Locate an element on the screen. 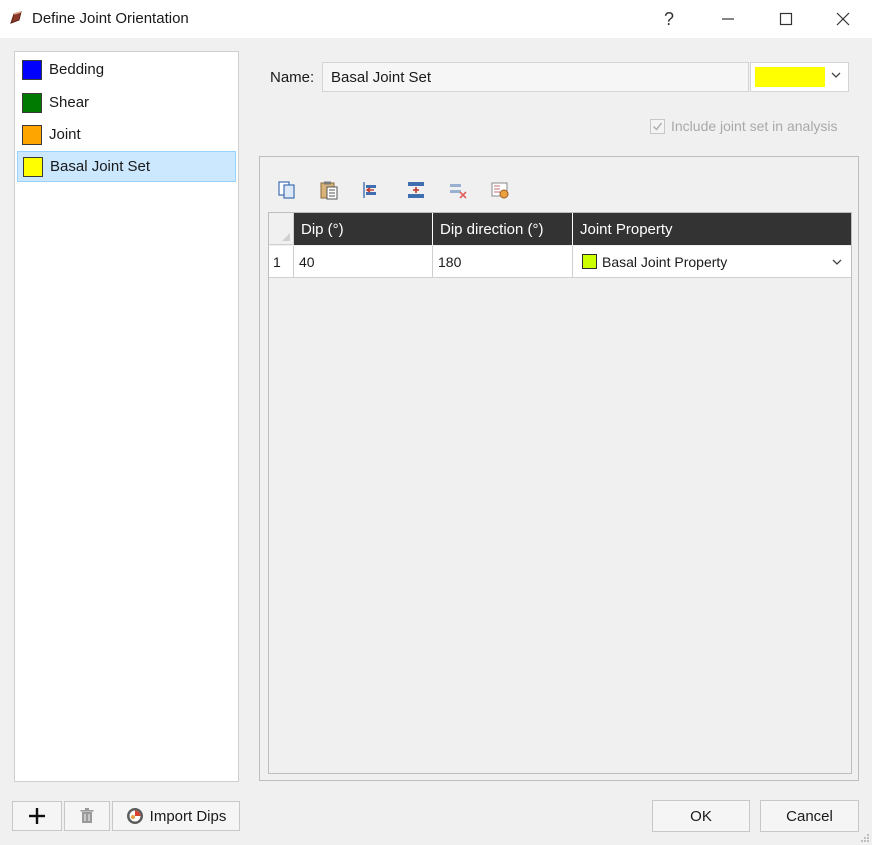 This screenshot has width=872, height=845. joint-set-label: Bedding is located at coordinates (77, 69).